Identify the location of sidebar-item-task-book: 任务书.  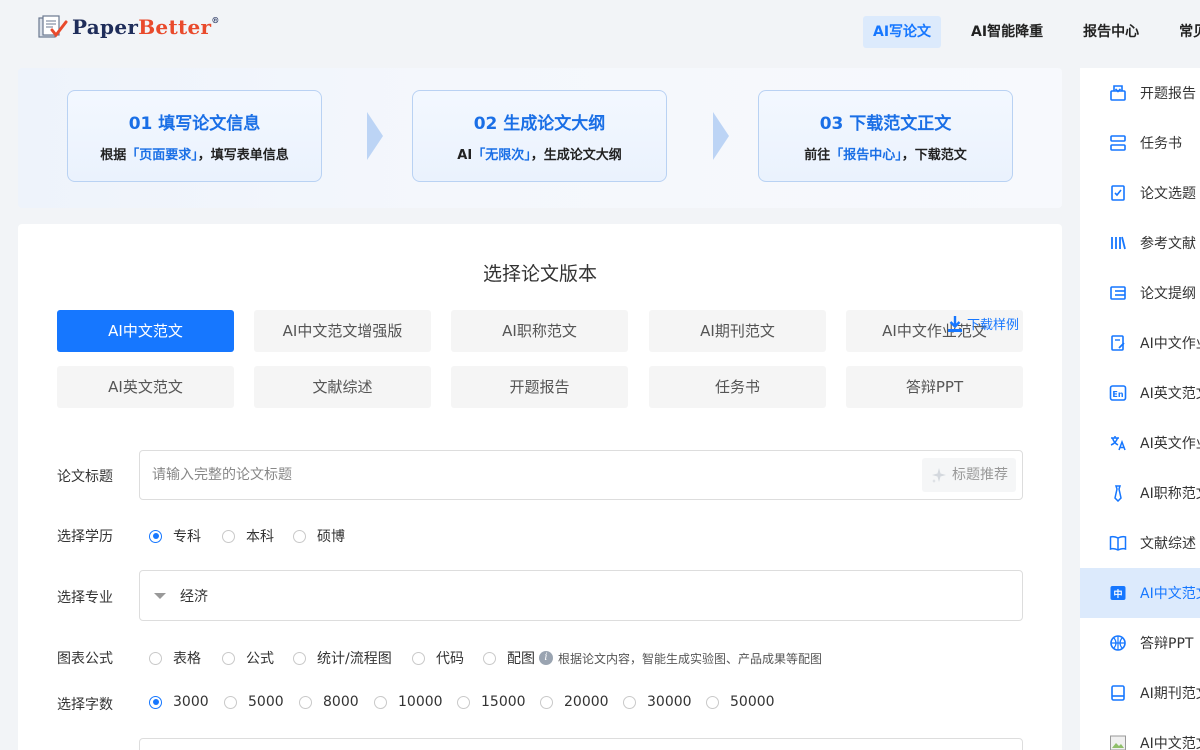
(1140, 143).